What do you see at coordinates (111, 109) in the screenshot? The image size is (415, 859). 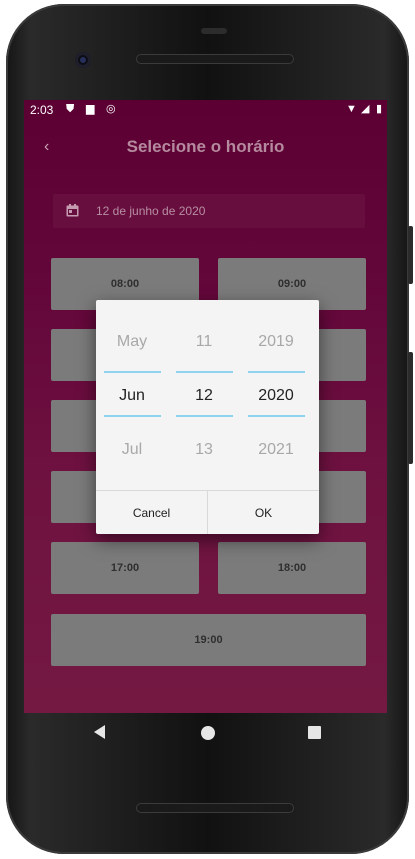 I see `sync-icon: ◎` at bounding box center [111, 109].